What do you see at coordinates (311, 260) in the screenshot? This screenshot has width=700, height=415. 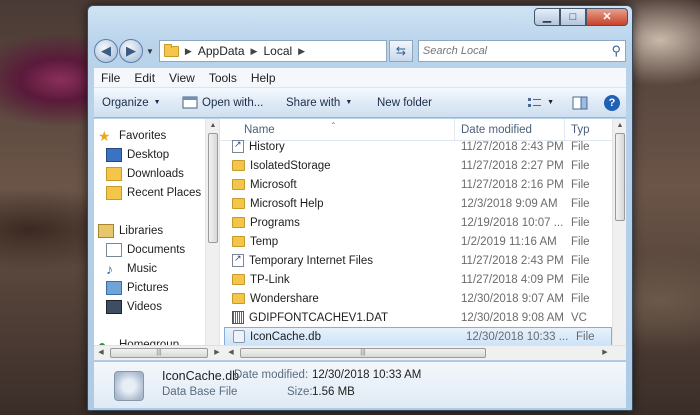 I see `file-name: Temporary Internet Files` at bounding box center [311, 260].